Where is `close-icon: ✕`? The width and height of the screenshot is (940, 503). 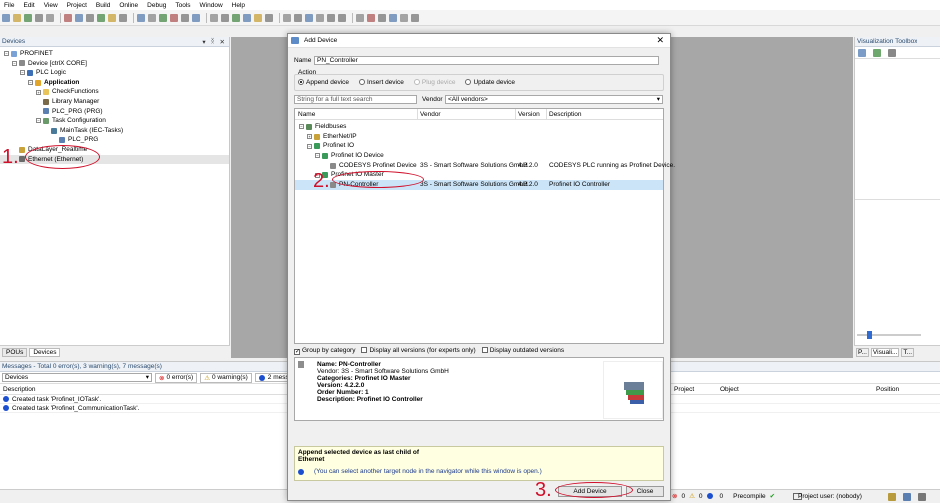
close-icon: ✕ is located at coordinates (222, 42).